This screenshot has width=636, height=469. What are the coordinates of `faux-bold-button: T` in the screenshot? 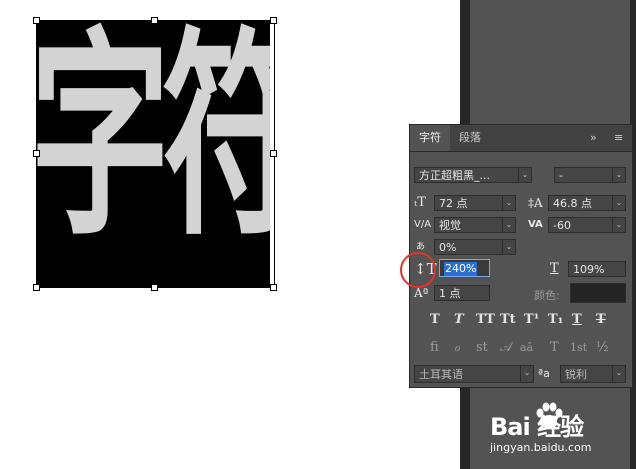 It's located at (435, 320).